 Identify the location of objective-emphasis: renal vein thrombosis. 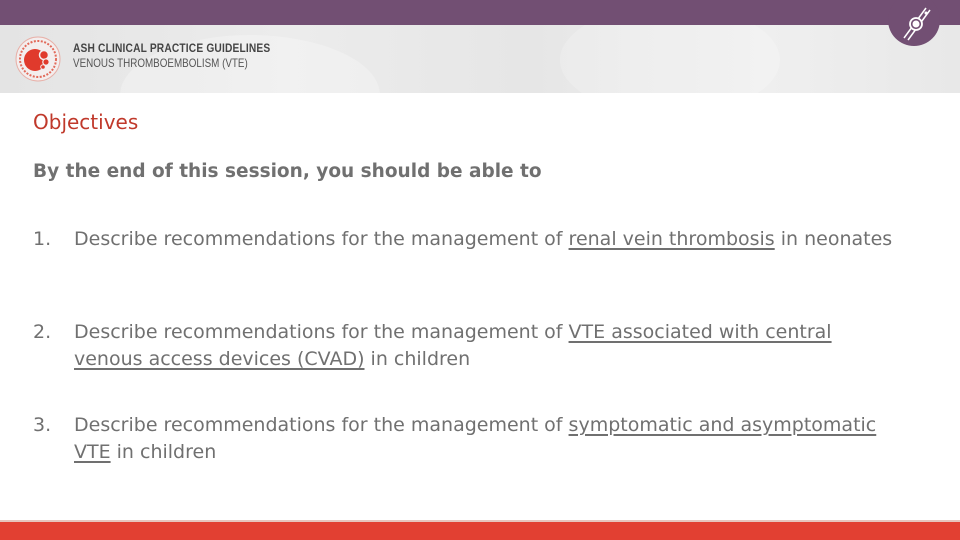
(671, 239).